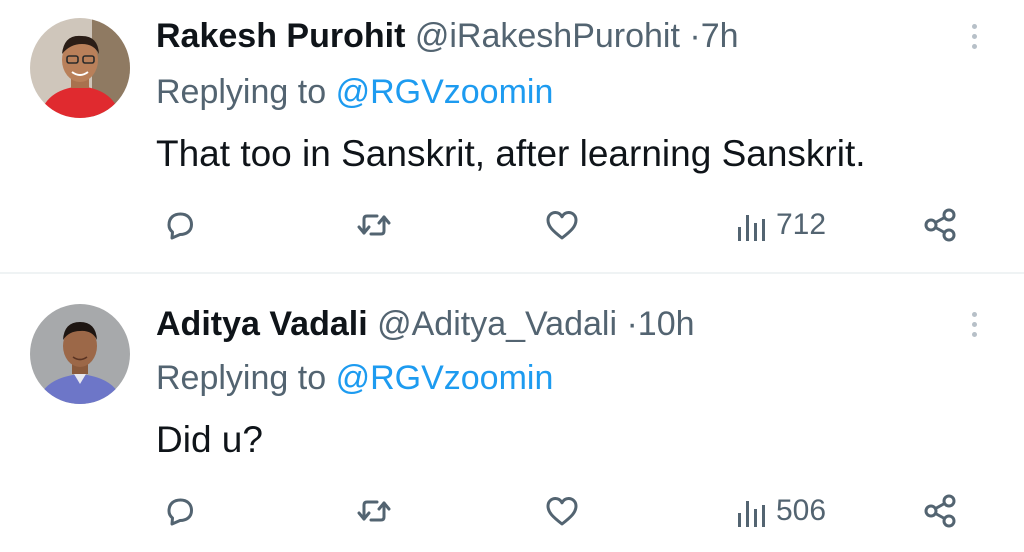 This screenshot has width=1024, height=552. I want to click on tweet-header: Rakesh Purohit @iRakeshPurohit ·7h, so click(447, 36).